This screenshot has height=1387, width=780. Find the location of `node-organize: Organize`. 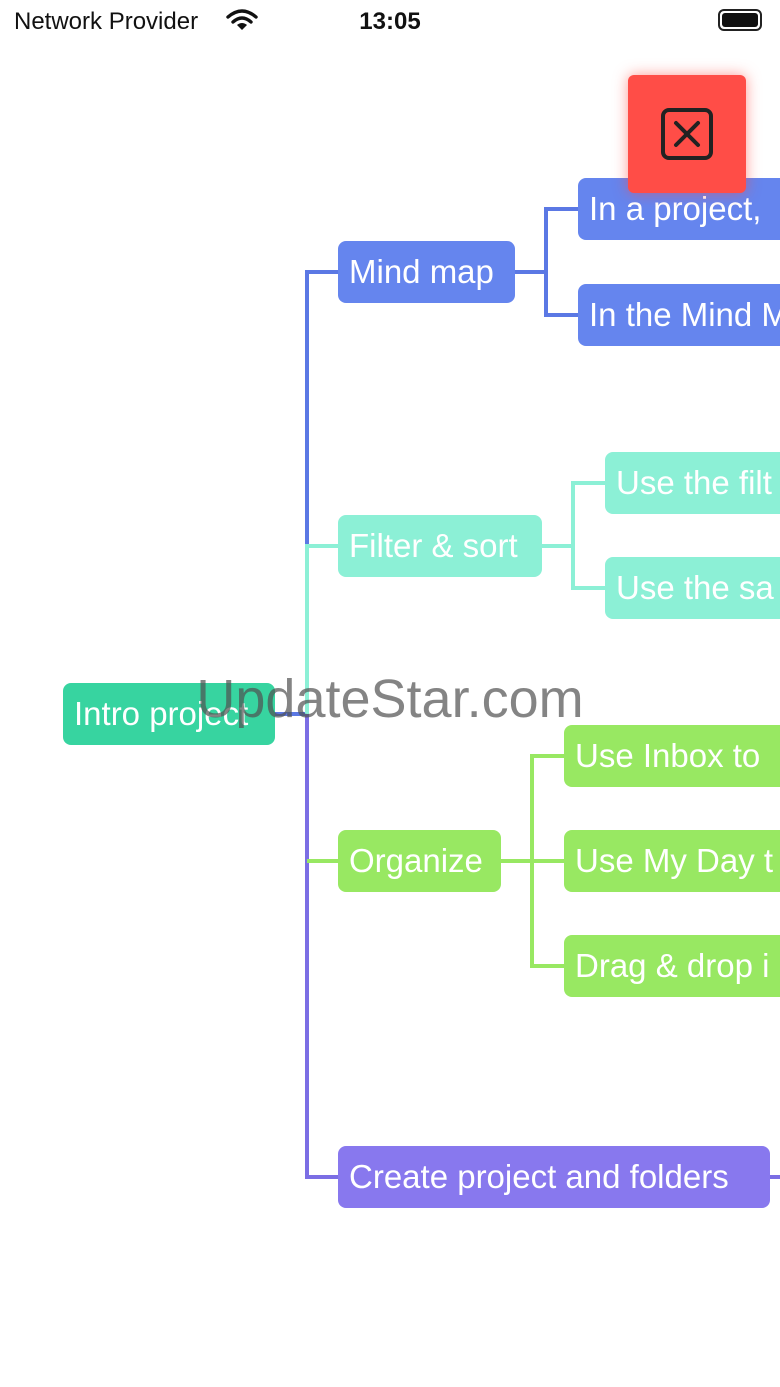

node-organize: Organize is located at coordinates (419, 861).